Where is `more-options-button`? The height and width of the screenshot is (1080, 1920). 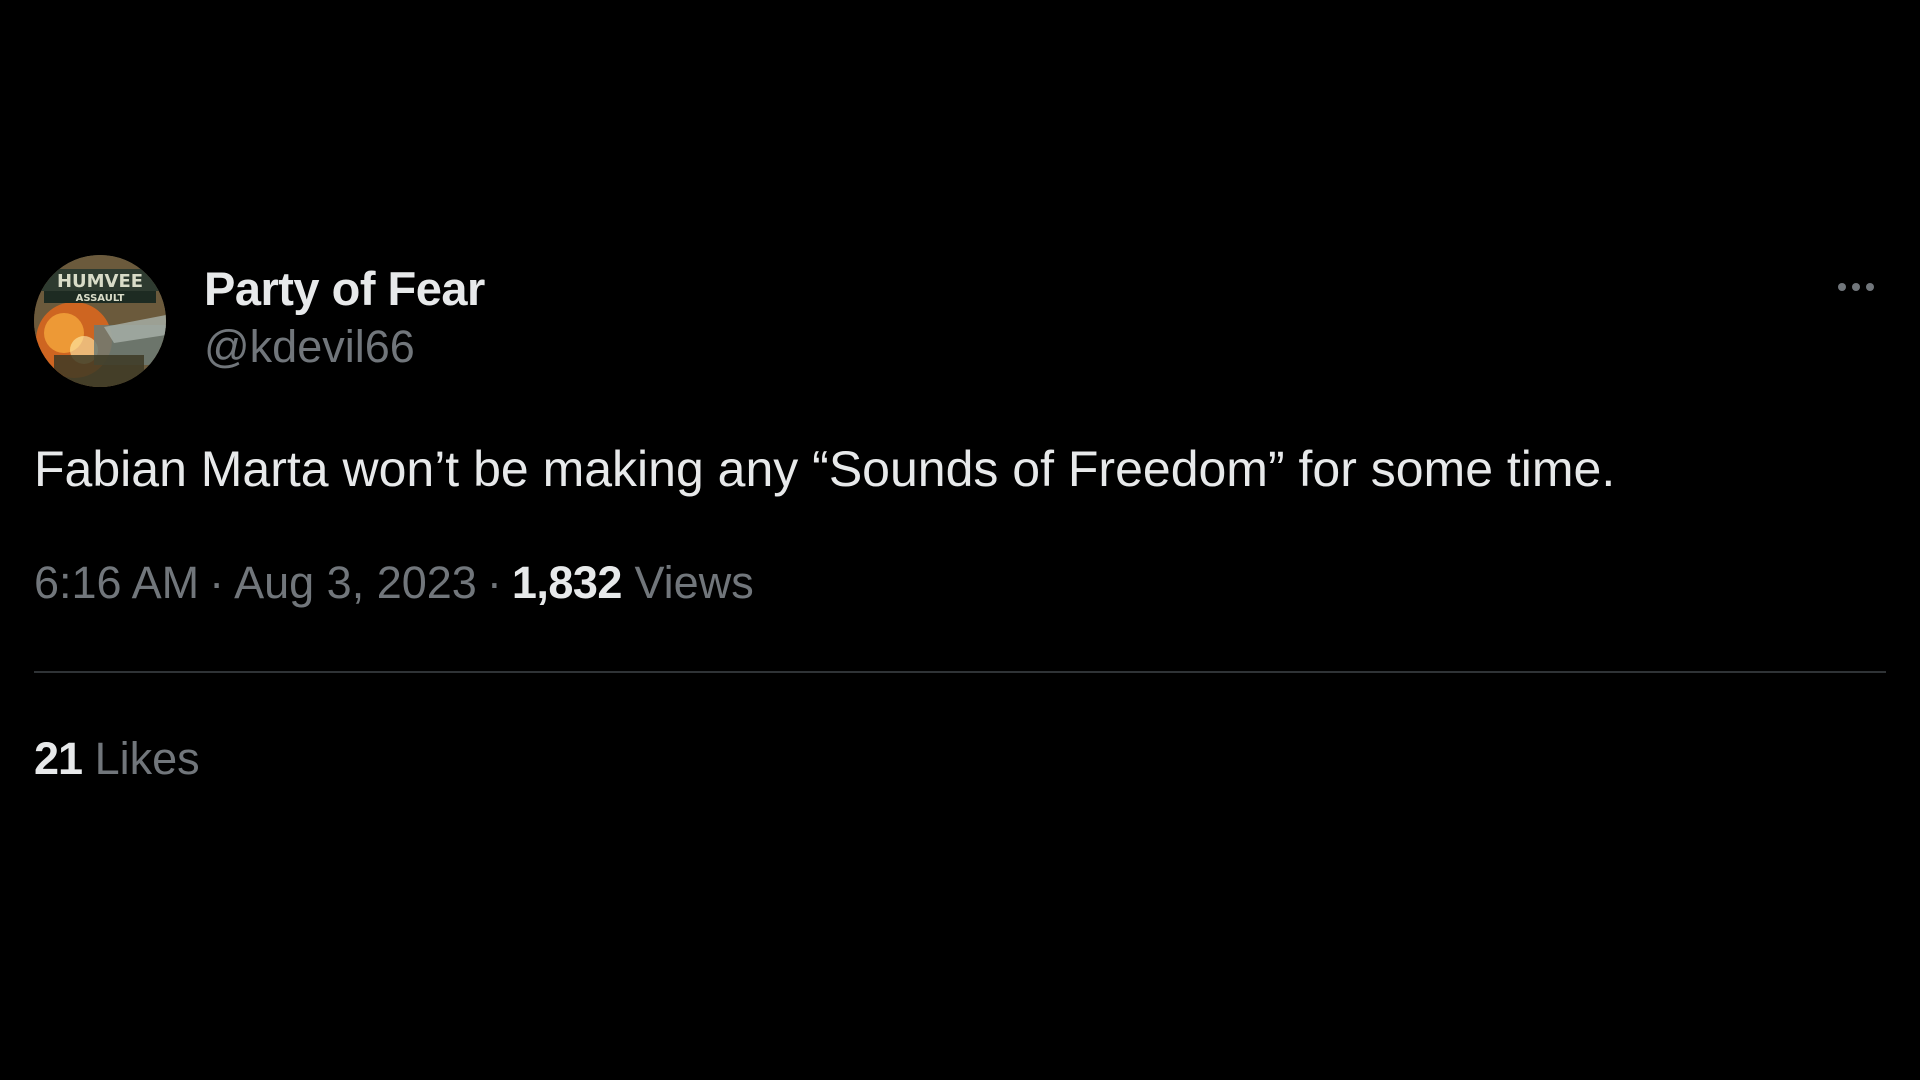 more-options-button is located at coordinates (1856, 287).